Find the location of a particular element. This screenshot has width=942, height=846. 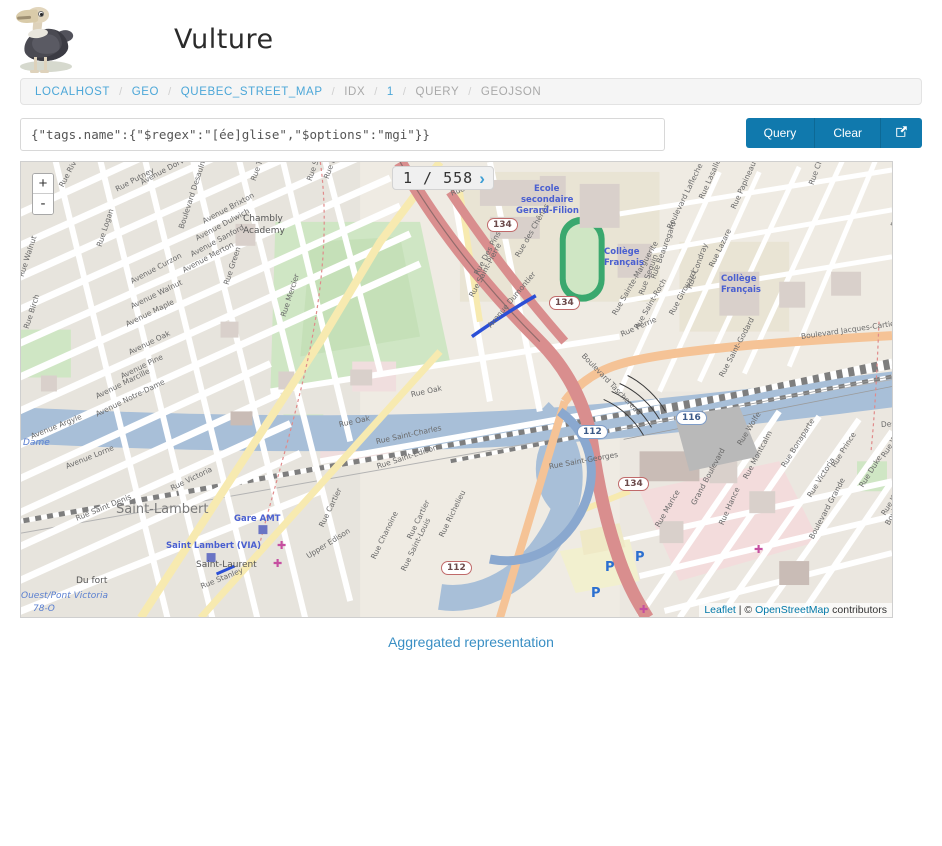

attribution-suffix: contributors is located at coordinates (858, 610).